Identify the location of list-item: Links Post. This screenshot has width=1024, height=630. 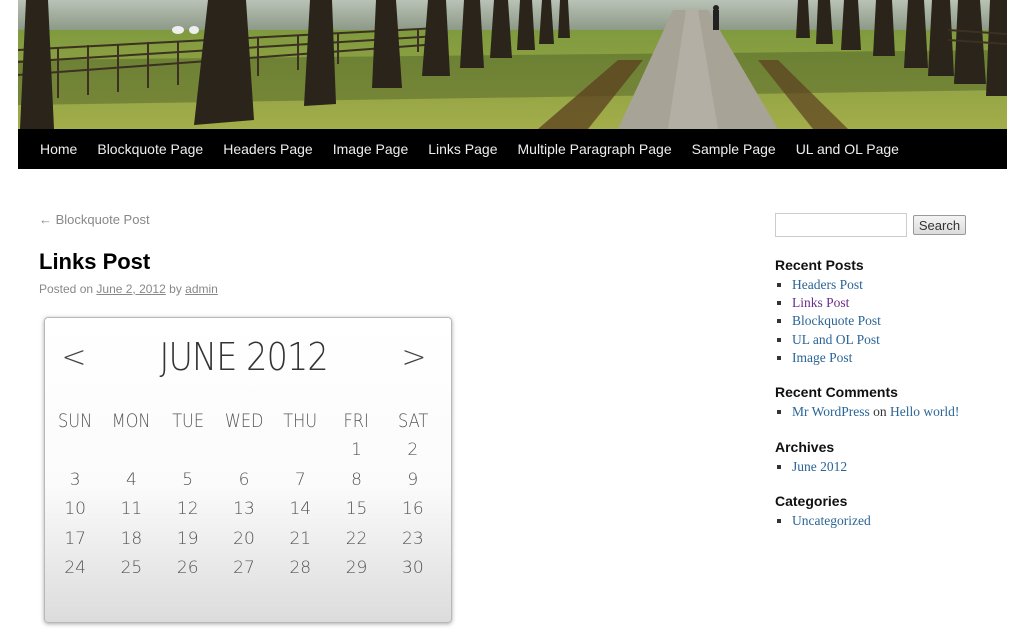
(836, 303).